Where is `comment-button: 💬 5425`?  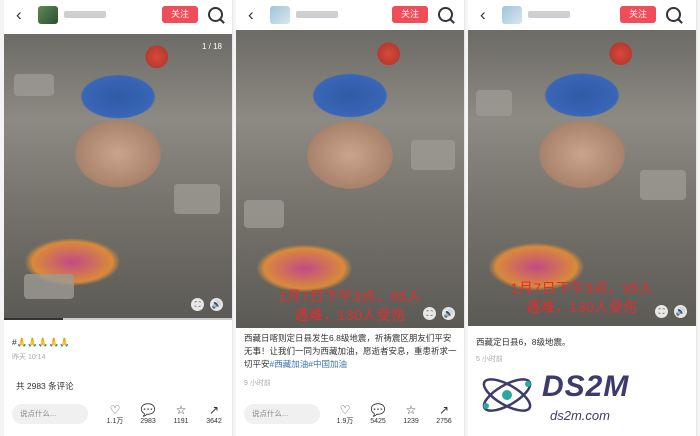 comment-button: 💬 5425 is located at coordinates (378, 415).